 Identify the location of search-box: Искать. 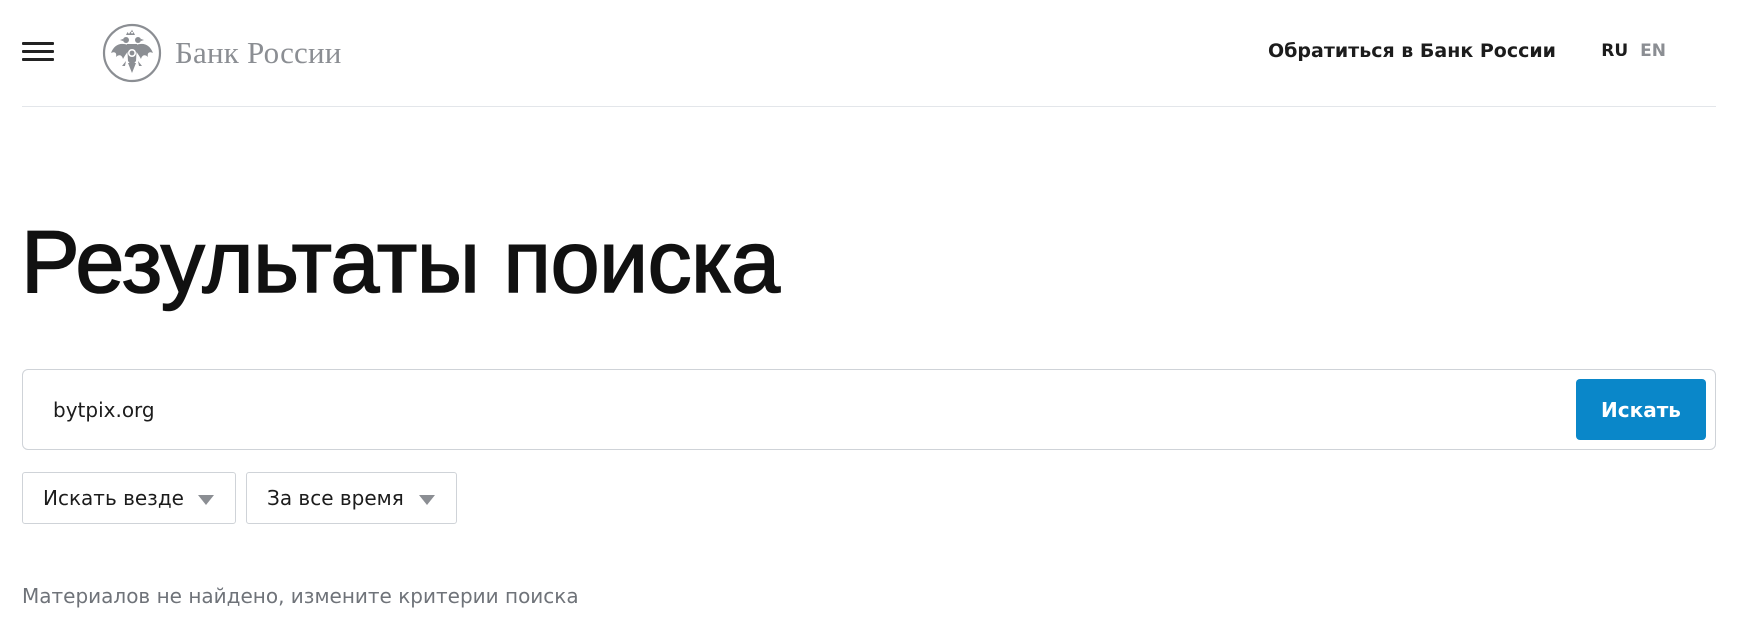
(869, 409).